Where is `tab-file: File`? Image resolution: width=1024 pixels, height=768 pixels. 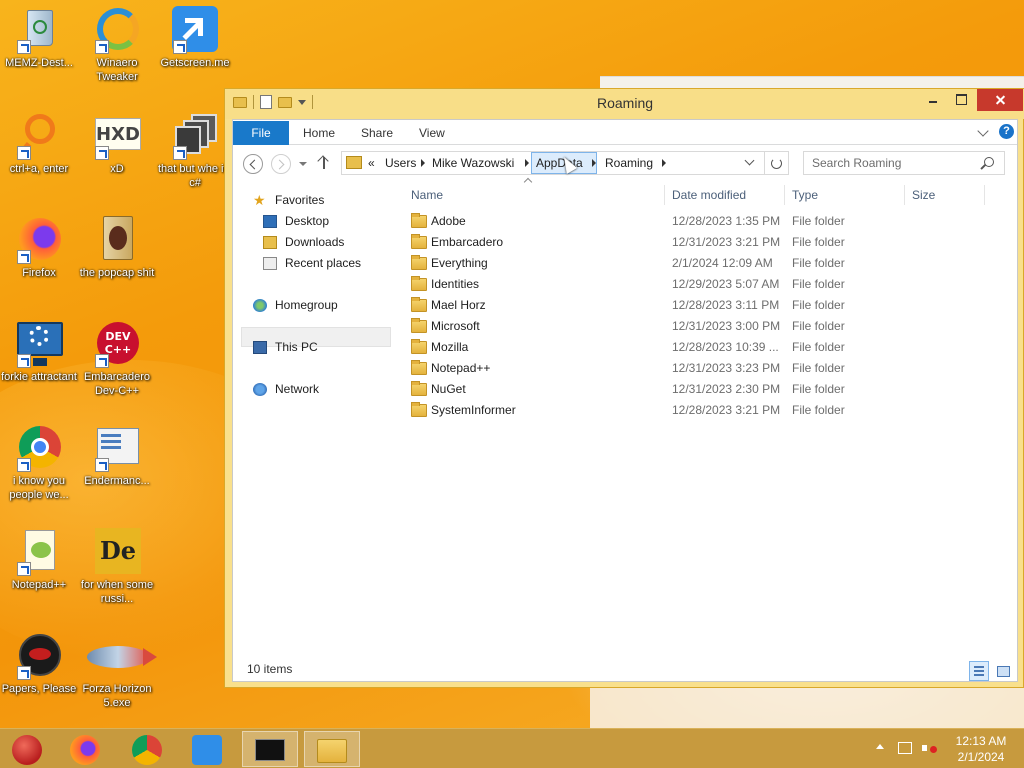
tab-file: File is located at coordinates (261, 133).